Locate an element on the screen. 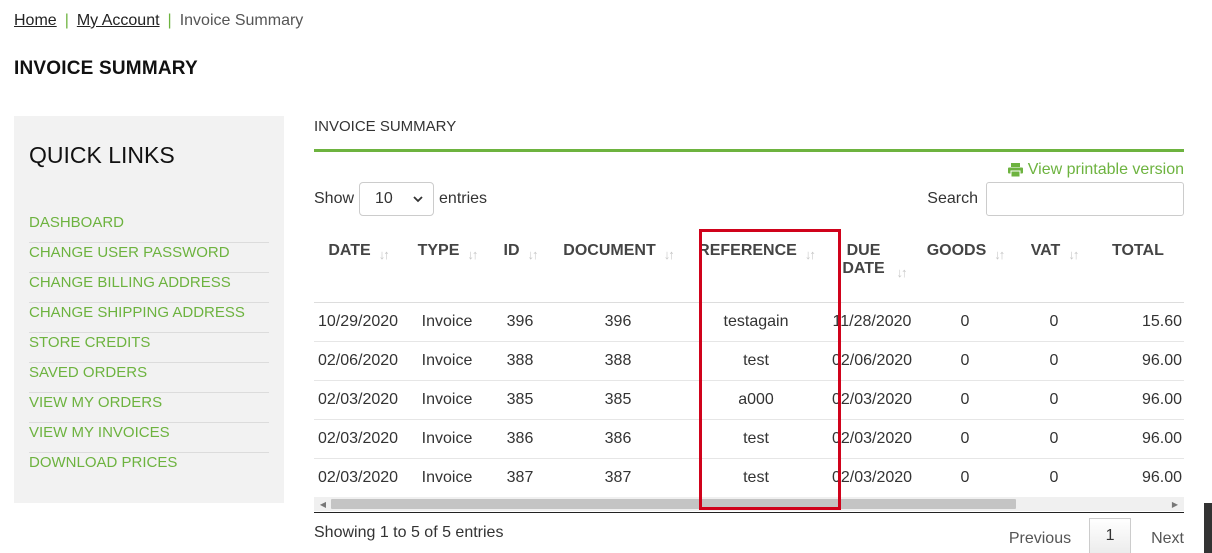 The image size is (1212, 553). scroll-right-arrow-icon: ▶ is located at coordinates (1175, 504).